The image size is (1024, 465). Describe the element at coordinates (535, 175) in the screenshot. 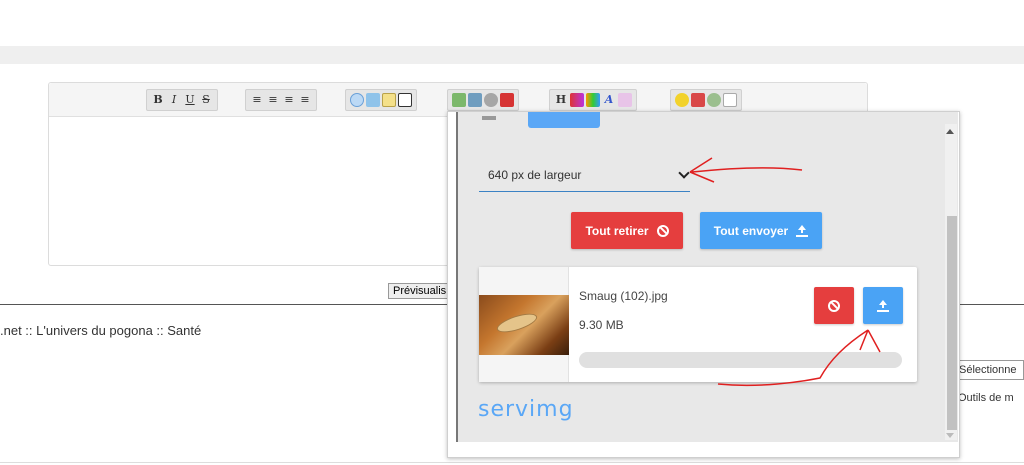

I see `width-select-value: 640 px de largeur` at that location.